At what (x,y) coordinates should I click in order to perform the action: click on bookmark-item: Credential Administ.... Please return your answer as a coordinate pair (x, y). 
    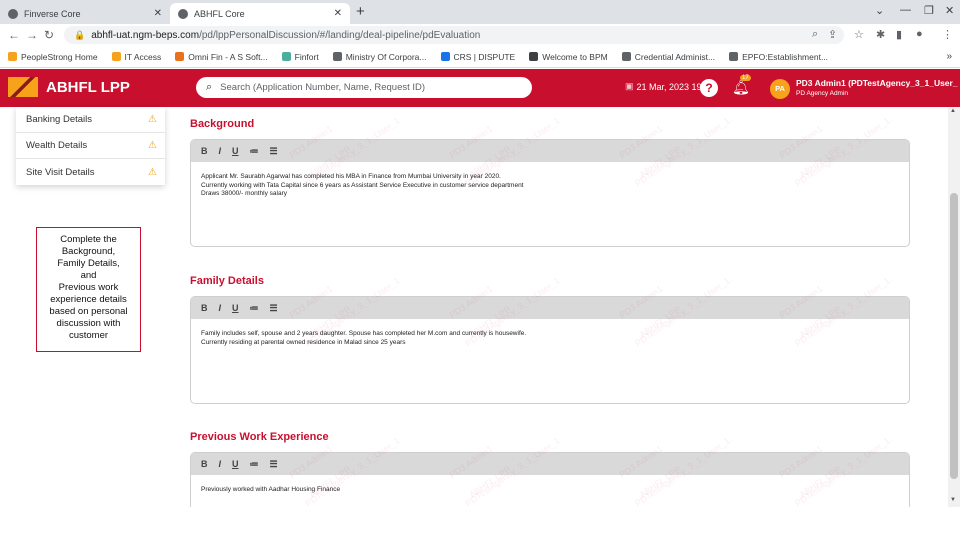
    Looking at the image, I should click on (668, 57).